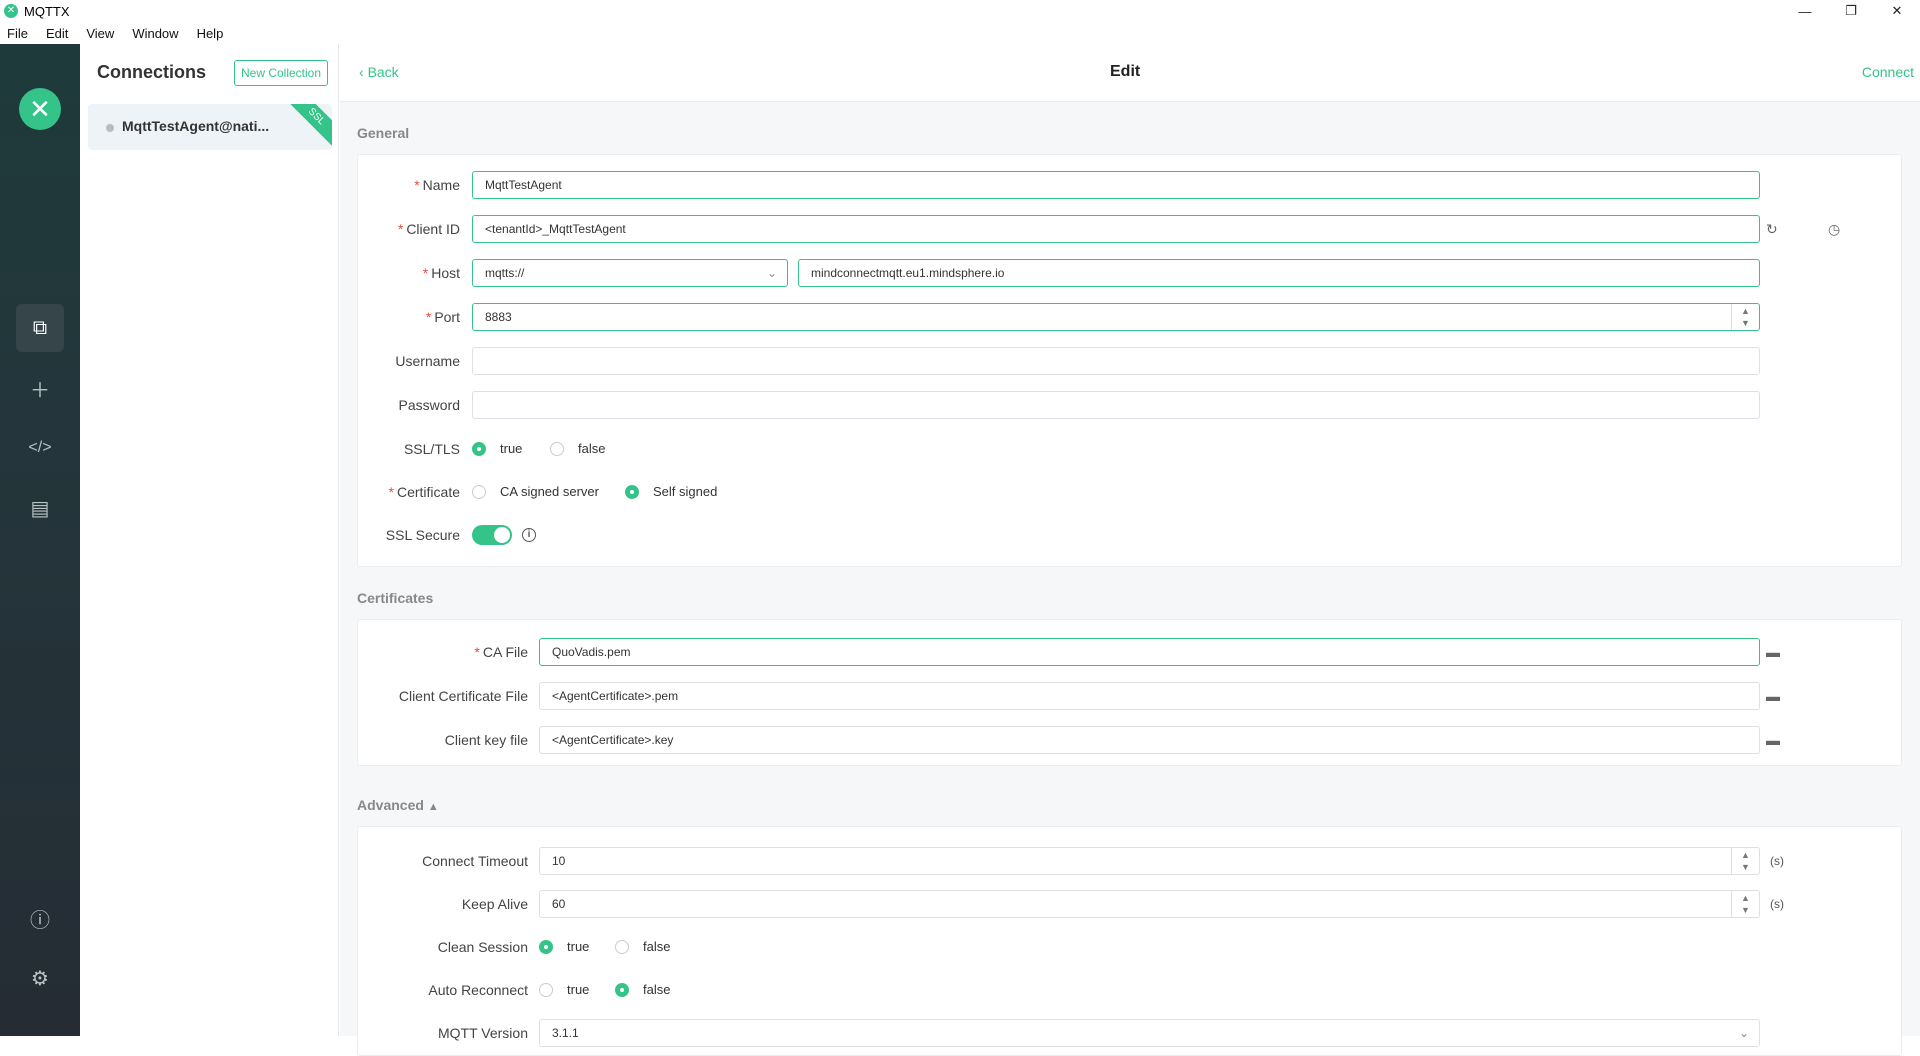  What do you see at coordinates (431, 449) in the screenshot?
I see `ssl-tls-label: SSL/TLS` at bounding box center [431, 449].